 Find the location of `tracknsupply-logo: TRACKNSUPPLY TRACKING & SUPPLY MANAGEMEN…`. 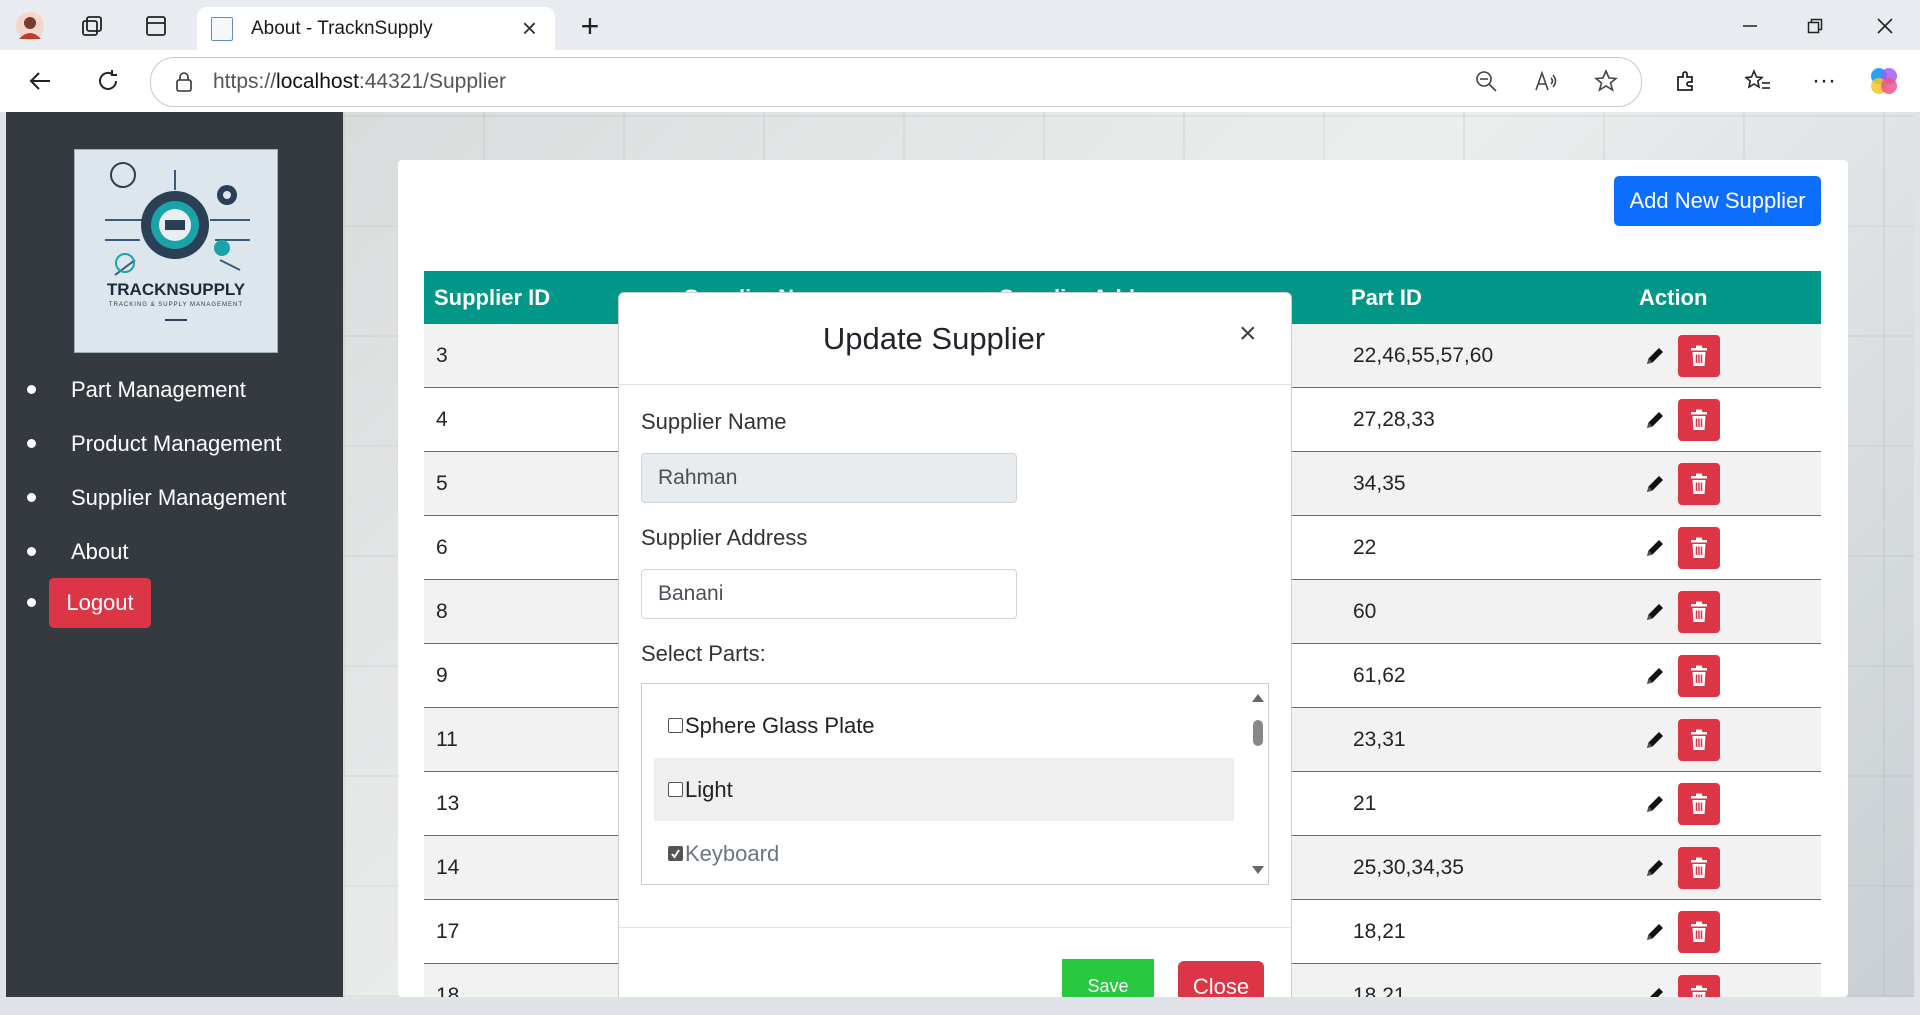

tracknsupply-logo: TRACKNSUPPLY TRACKING & SUPPLY MANAGEMEN… is located at coordinates (176, 251).